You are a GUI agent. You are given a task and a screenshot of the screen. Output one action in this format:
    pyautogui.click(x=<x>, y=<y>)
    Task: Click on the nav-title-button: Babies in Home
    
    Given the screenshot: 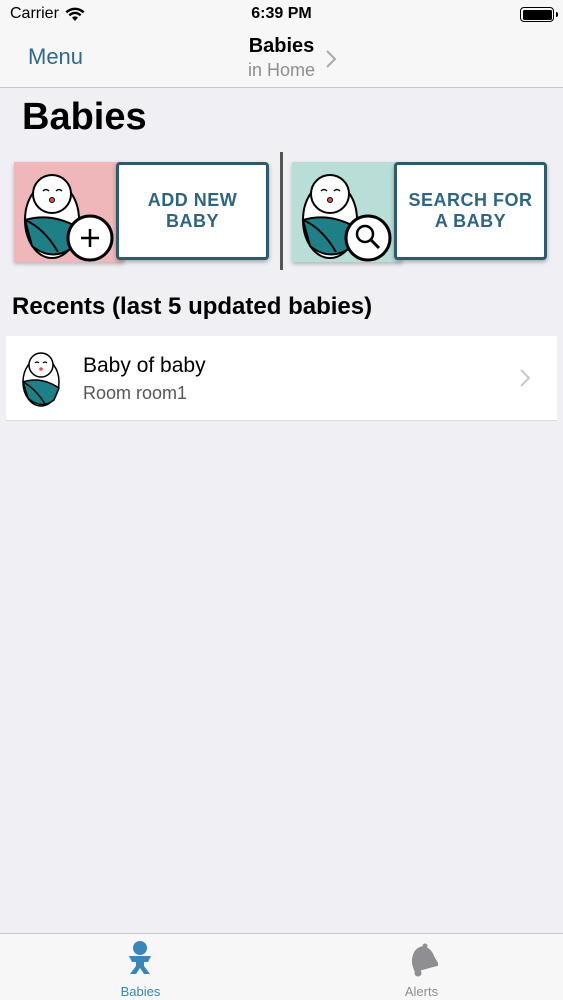 What is the action you would take?
    pyautogui.click(x=281, y=58)
    